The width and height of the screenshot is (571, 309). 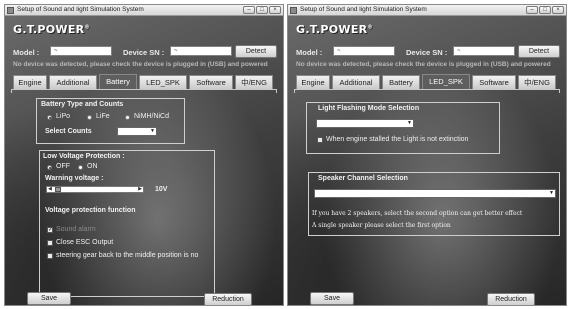 I want to click on lipo-label: LiPo, so click(x=63, y=116).